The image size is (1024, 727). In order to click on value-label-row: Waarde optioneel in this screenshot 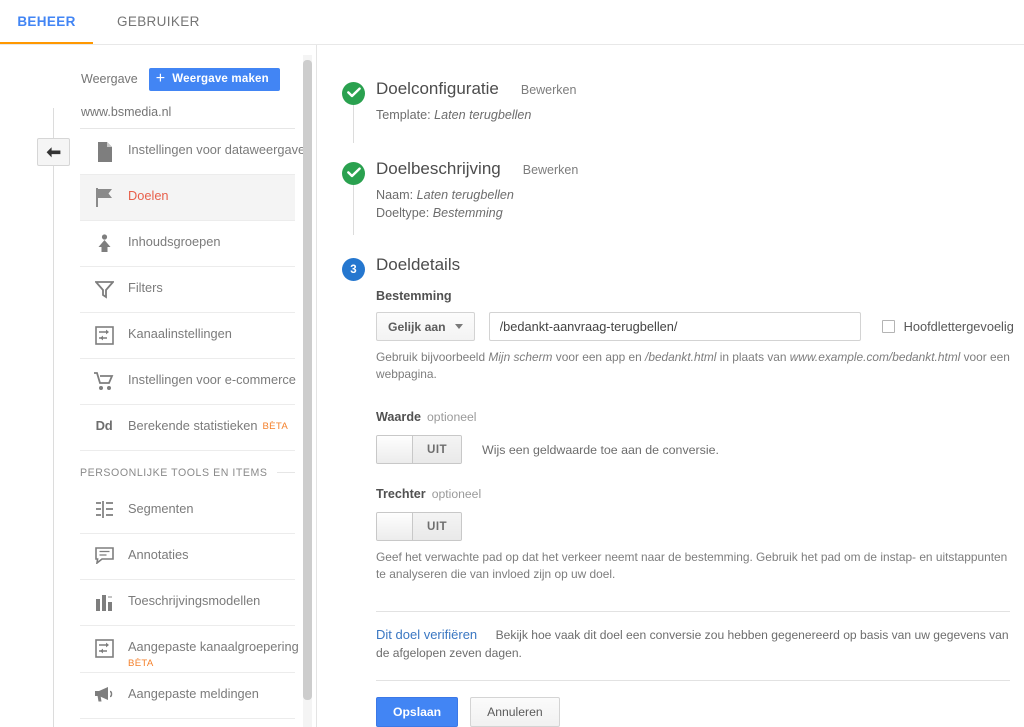, I will do `click(700, 417)`.